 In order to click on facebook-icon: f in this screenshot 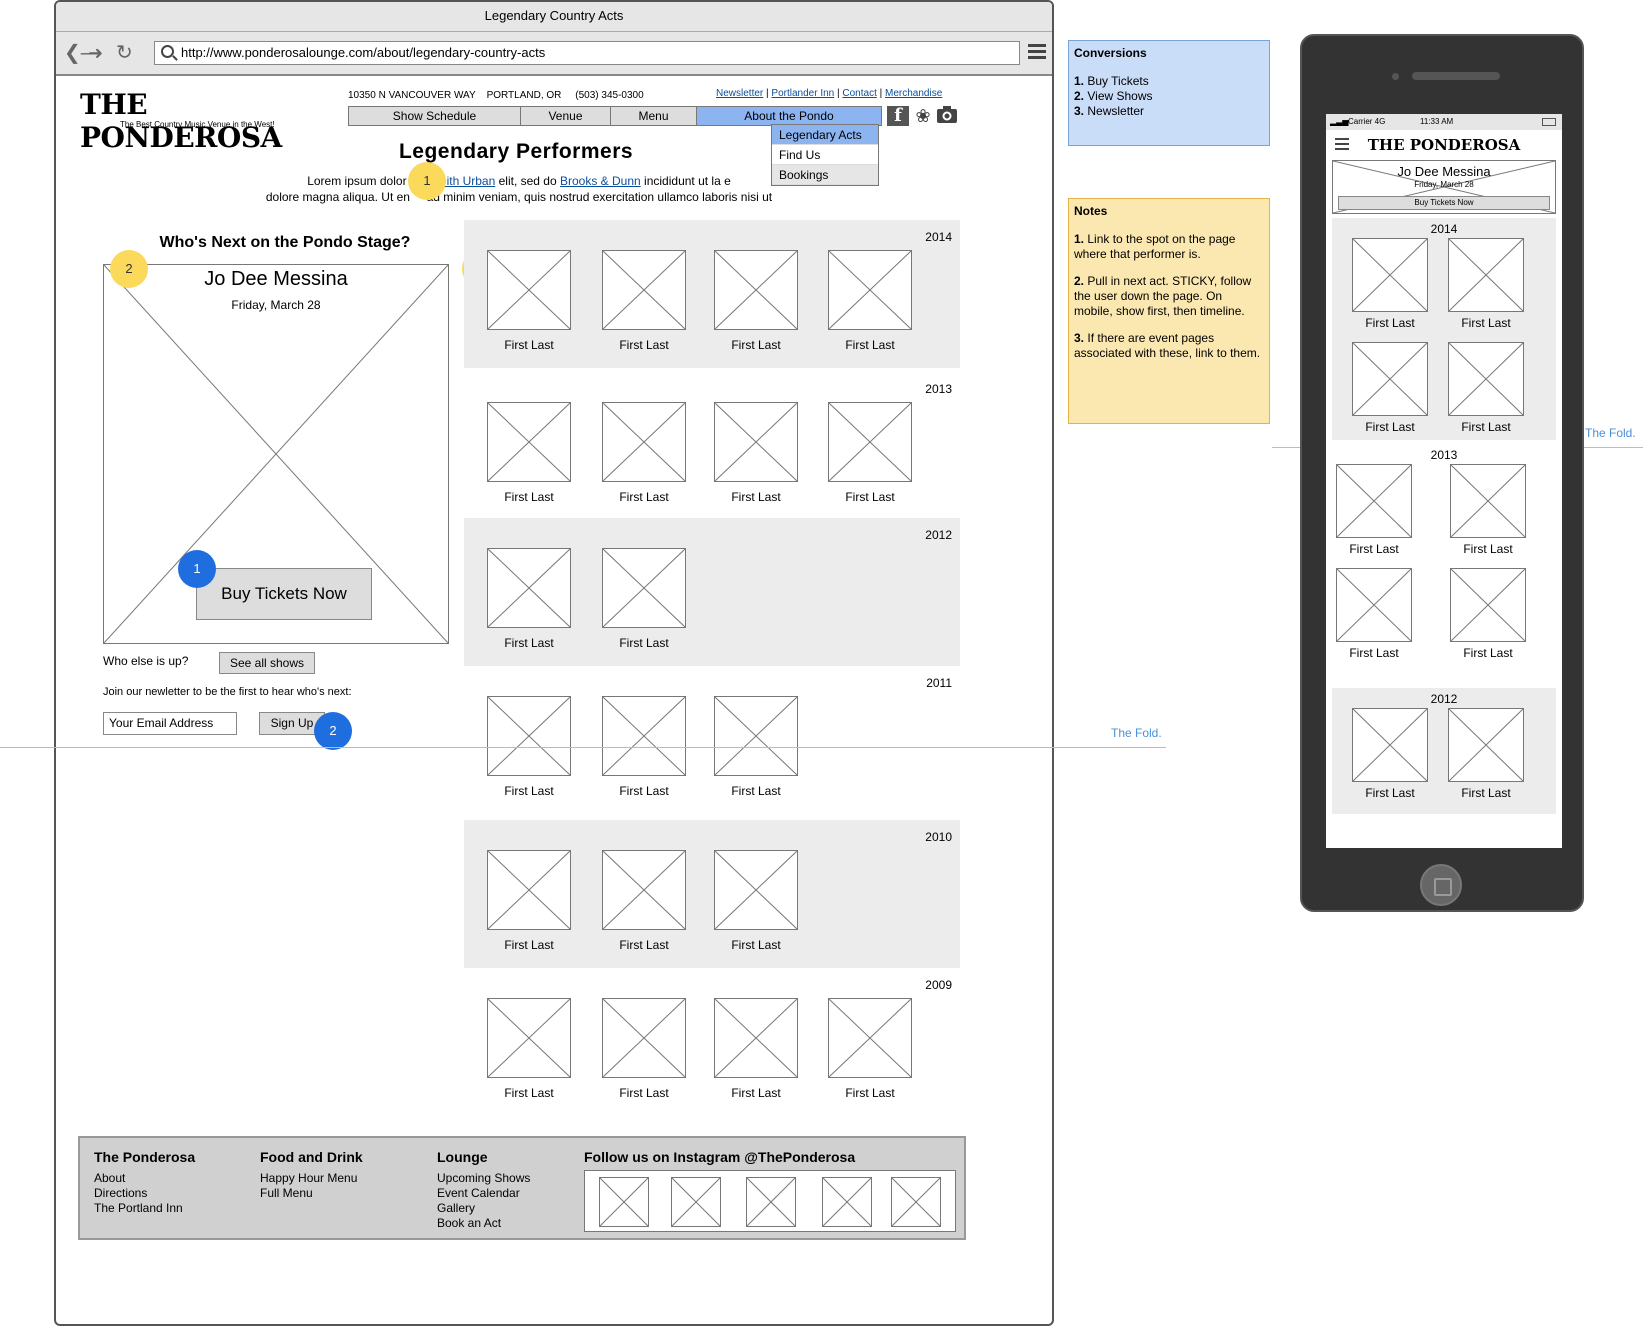, I will do `click(898, 116)`.